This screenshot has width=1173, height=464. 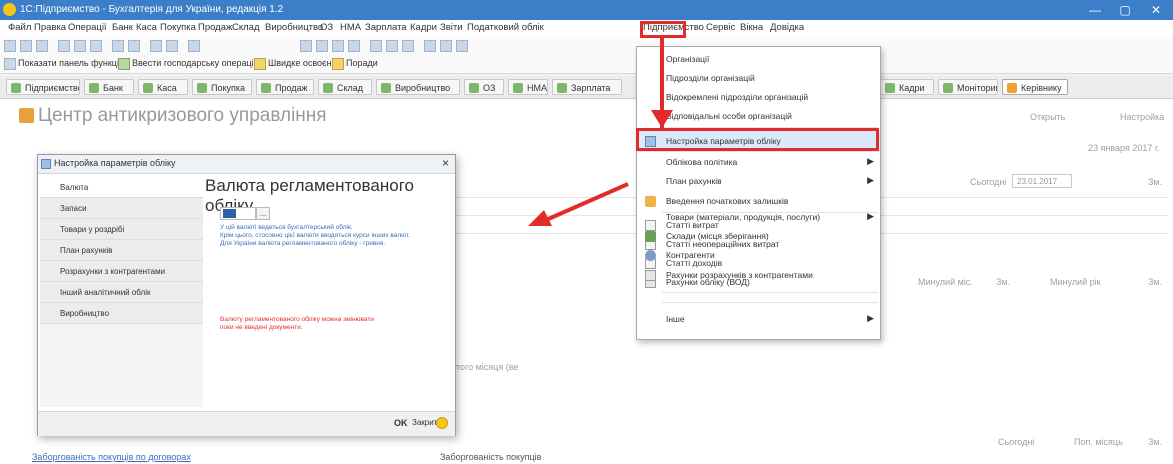 I want to click on tab-production: Виробництво, so click(x=418, y=87).